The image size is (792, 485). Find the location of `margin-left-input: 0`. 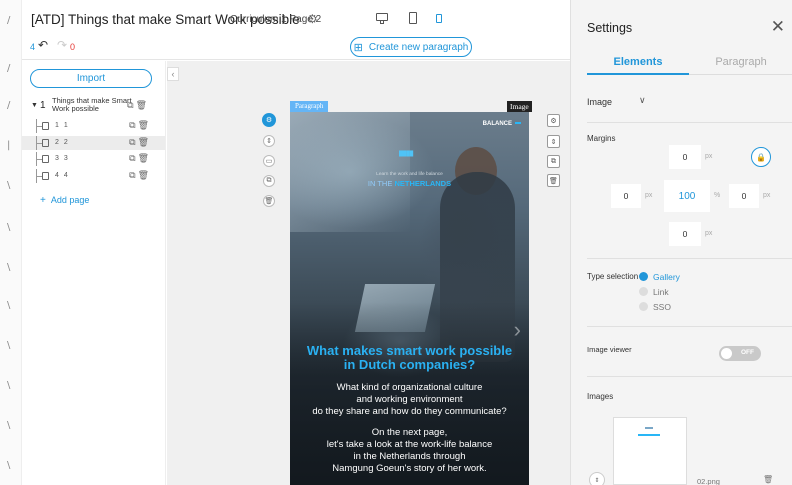

margin-left-input: 0 is located at coordinates (626, 196).